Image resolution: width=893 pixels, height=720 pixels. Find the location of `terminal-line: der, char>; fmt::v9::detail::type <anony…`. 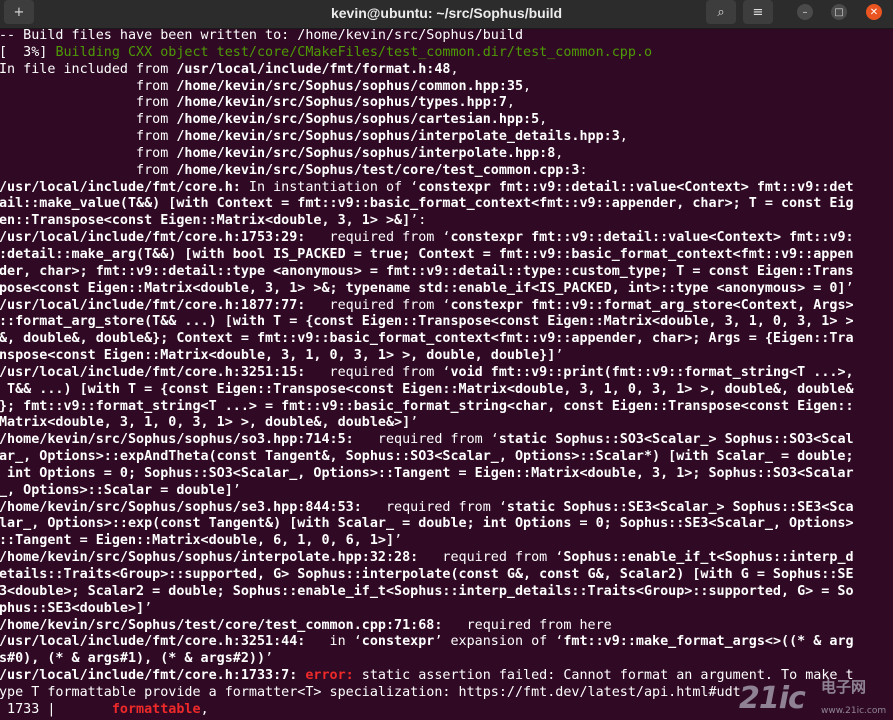

terminal-line: der, char>; fmt::v9::detail::type <anony… is located at coordinates (446, 272).